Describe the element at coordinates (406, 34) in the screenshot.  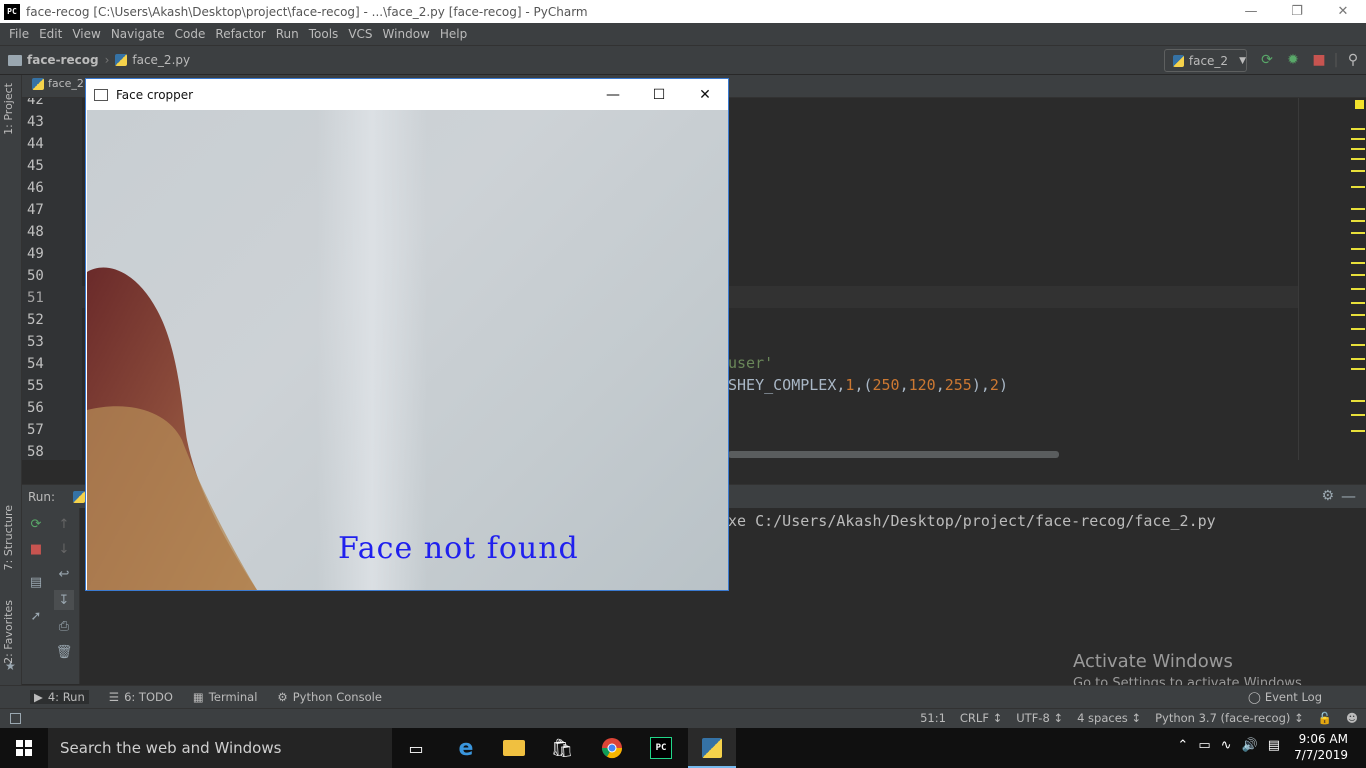
I see `menu-window: Window` at that location.